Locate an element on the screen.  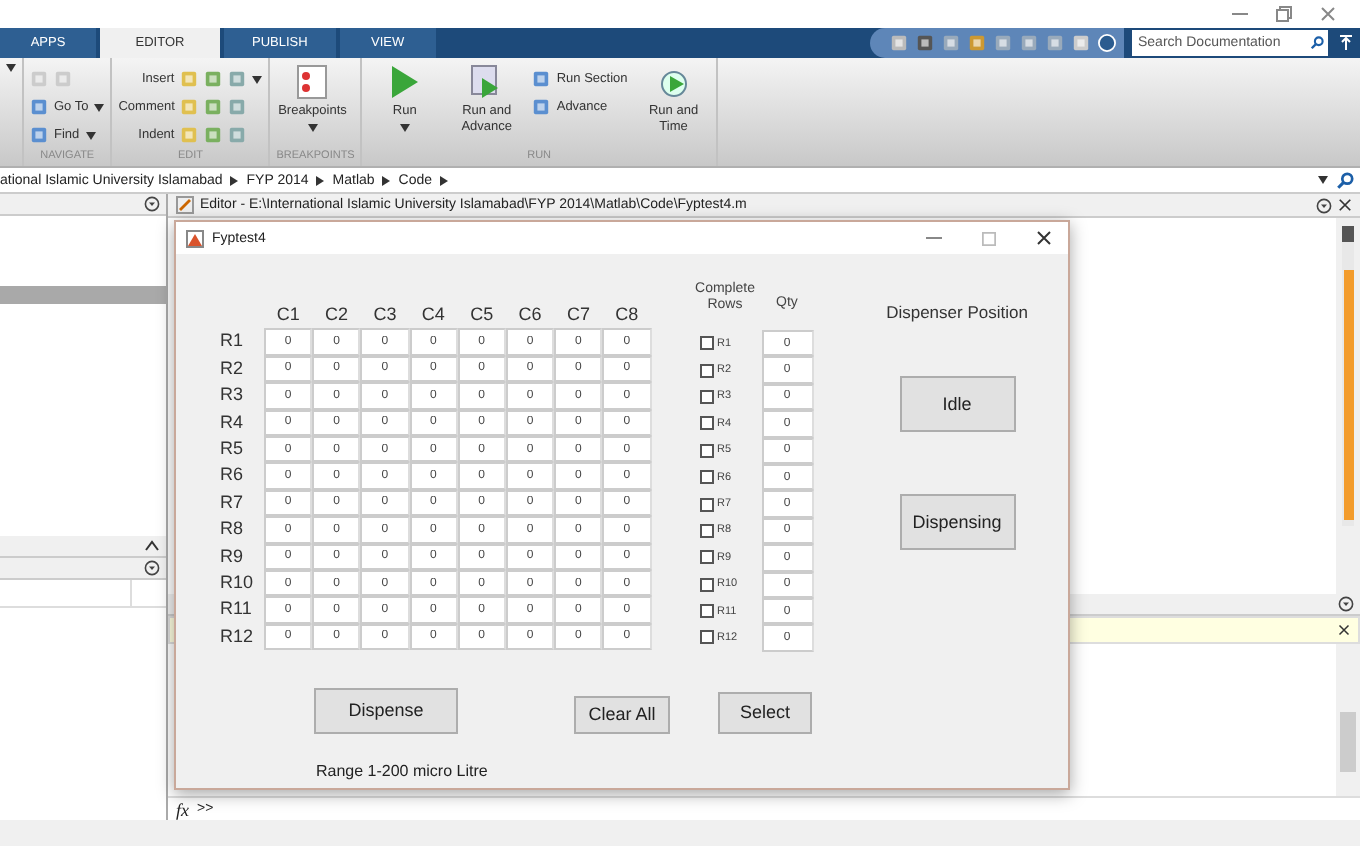
section-label: Dispenser Position is located at coordinates (957, 312).